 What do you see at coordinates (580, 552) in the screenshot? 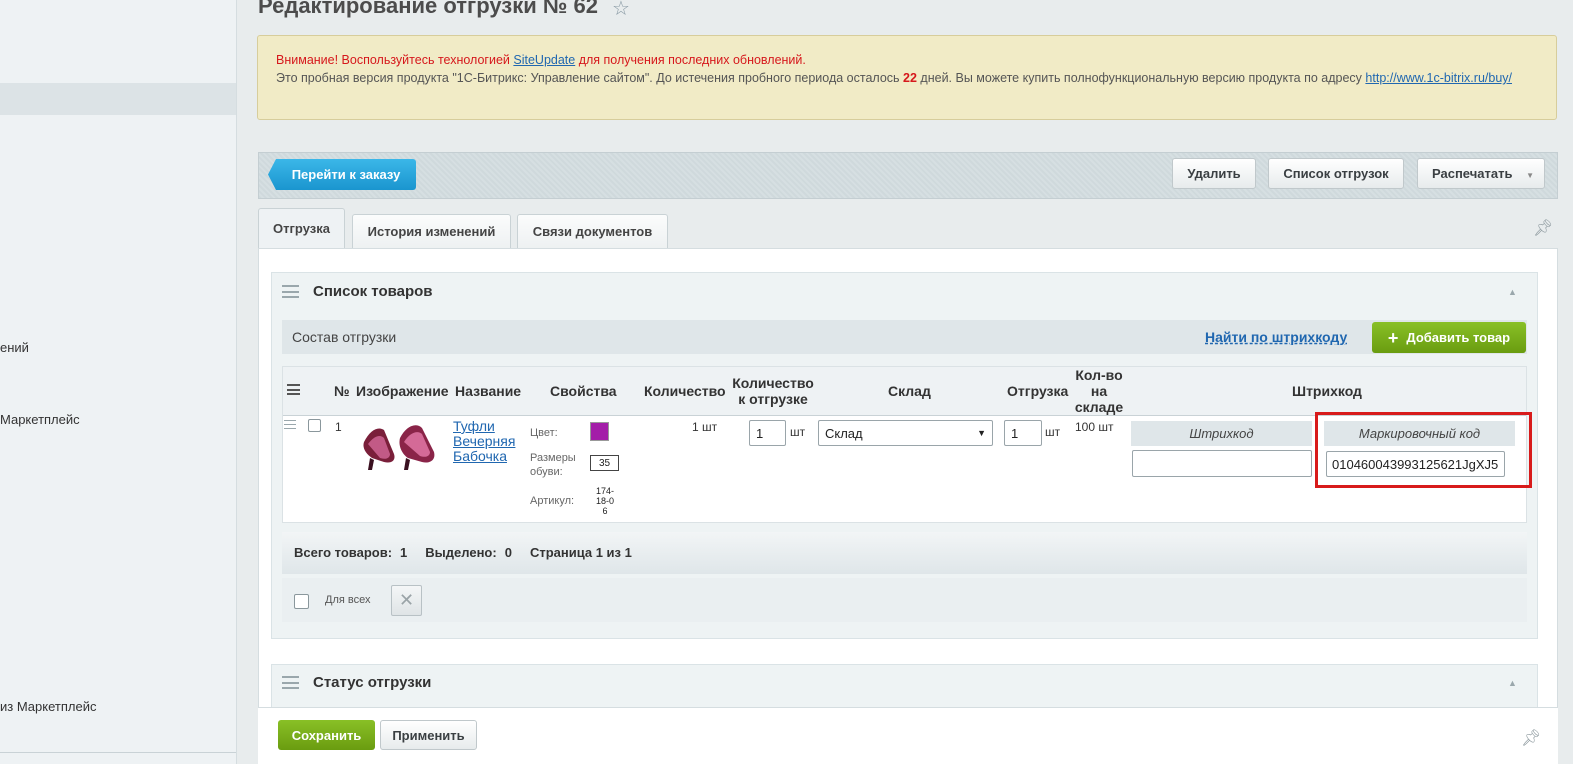
I see `page-label: Страница 1 из 1` at bounding box center [580, 552].